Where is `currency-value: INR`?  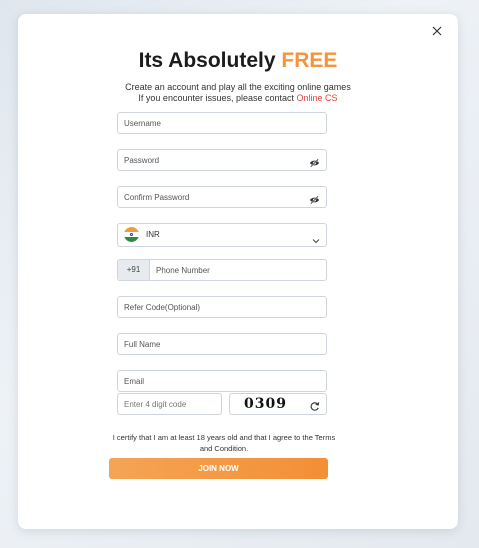
currency-value: INR is located at coordinates (153, 234).